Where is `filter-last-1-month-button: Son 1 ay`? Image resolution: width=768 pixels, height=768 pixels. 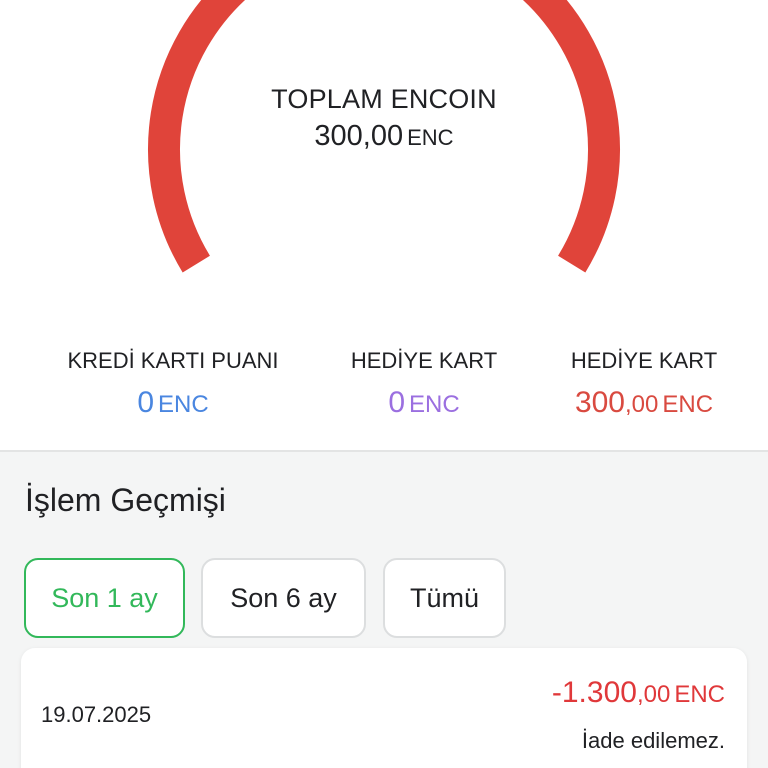 filter-last-1-month-button: Son 1 ay is located at coordinates (104, 598).